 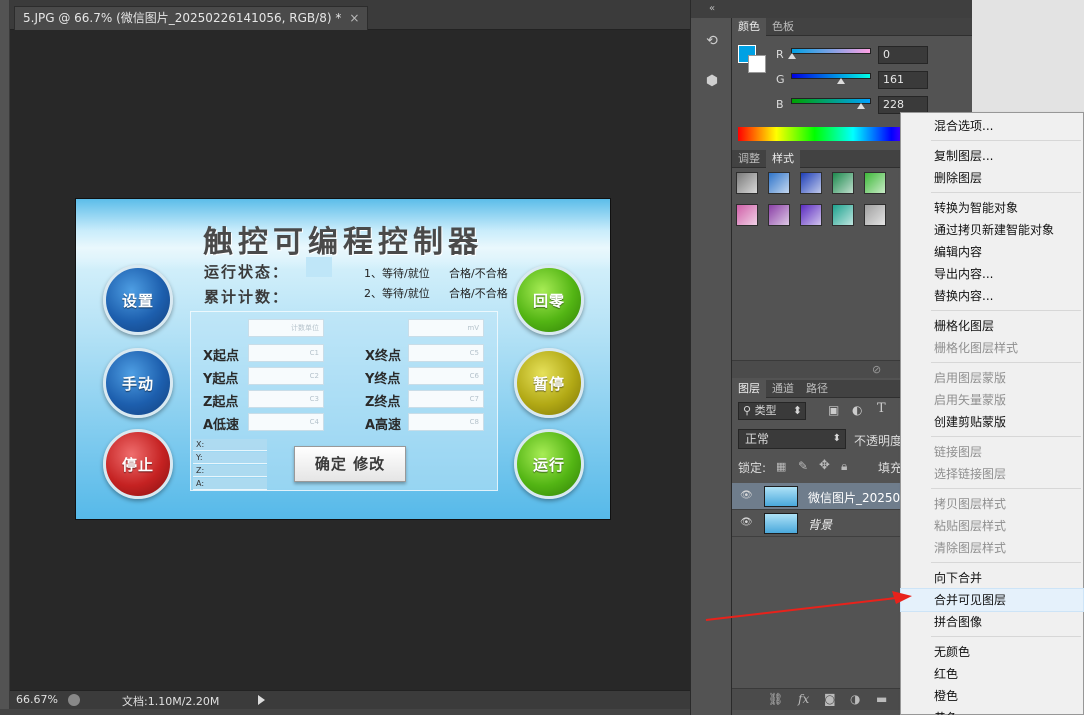 What do you see at coordinates (992, 422) in the screenshot?
I see `menu-item: 创建剪贴蒙版` at bounding box center [992, 422].